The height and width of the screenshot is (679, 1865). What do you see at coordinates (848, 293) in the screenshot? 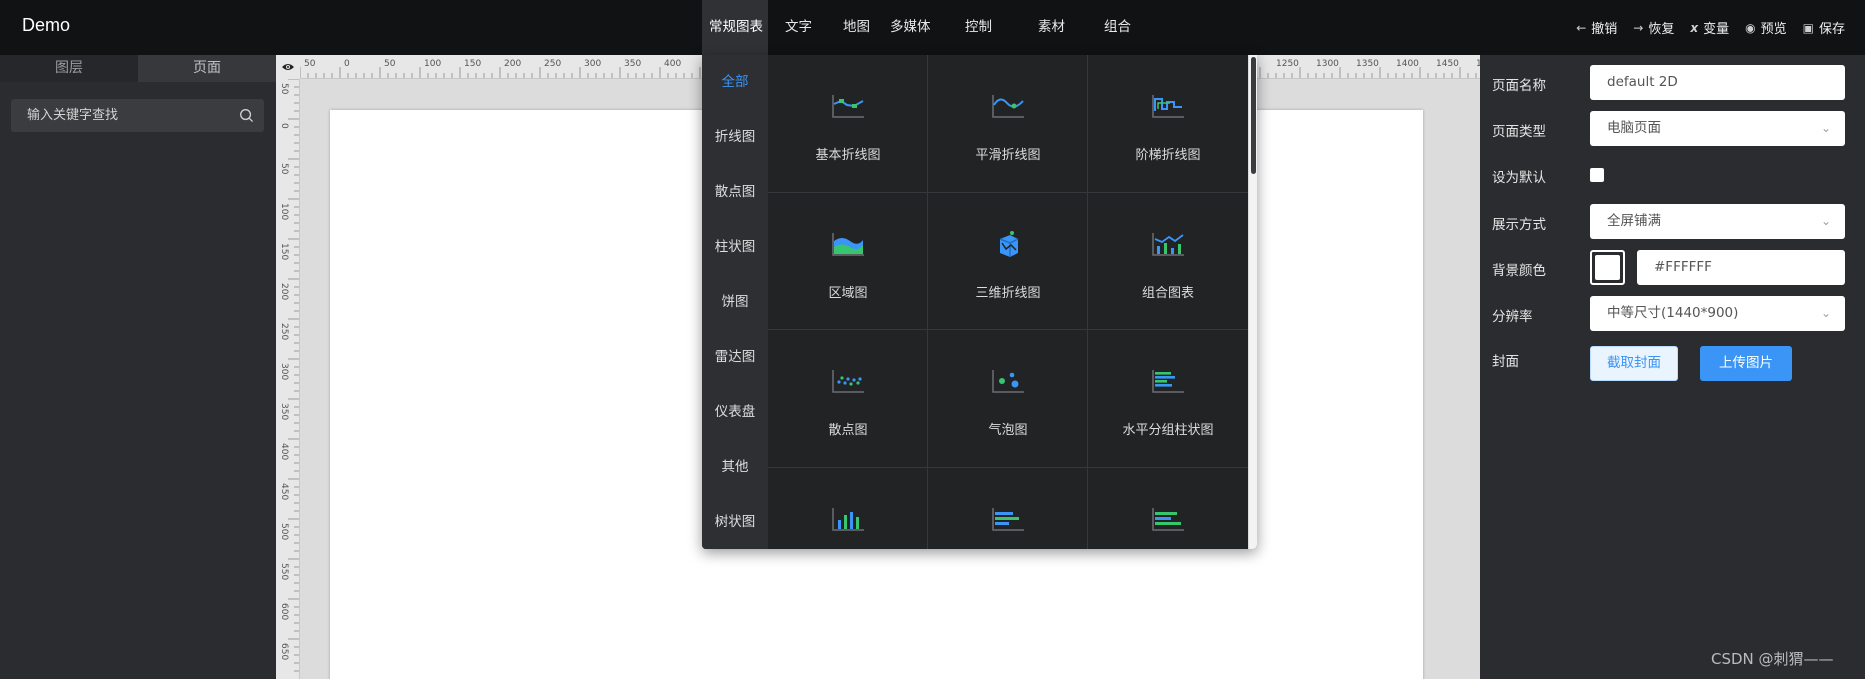
I see `chart-item-label: 区域图` at bounding box center [848, 293].